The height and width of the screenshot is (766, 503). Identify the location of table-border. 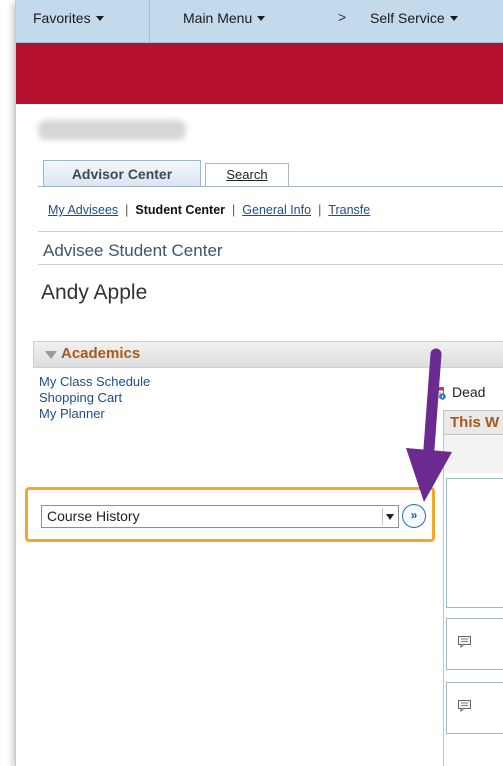
(443, 600).